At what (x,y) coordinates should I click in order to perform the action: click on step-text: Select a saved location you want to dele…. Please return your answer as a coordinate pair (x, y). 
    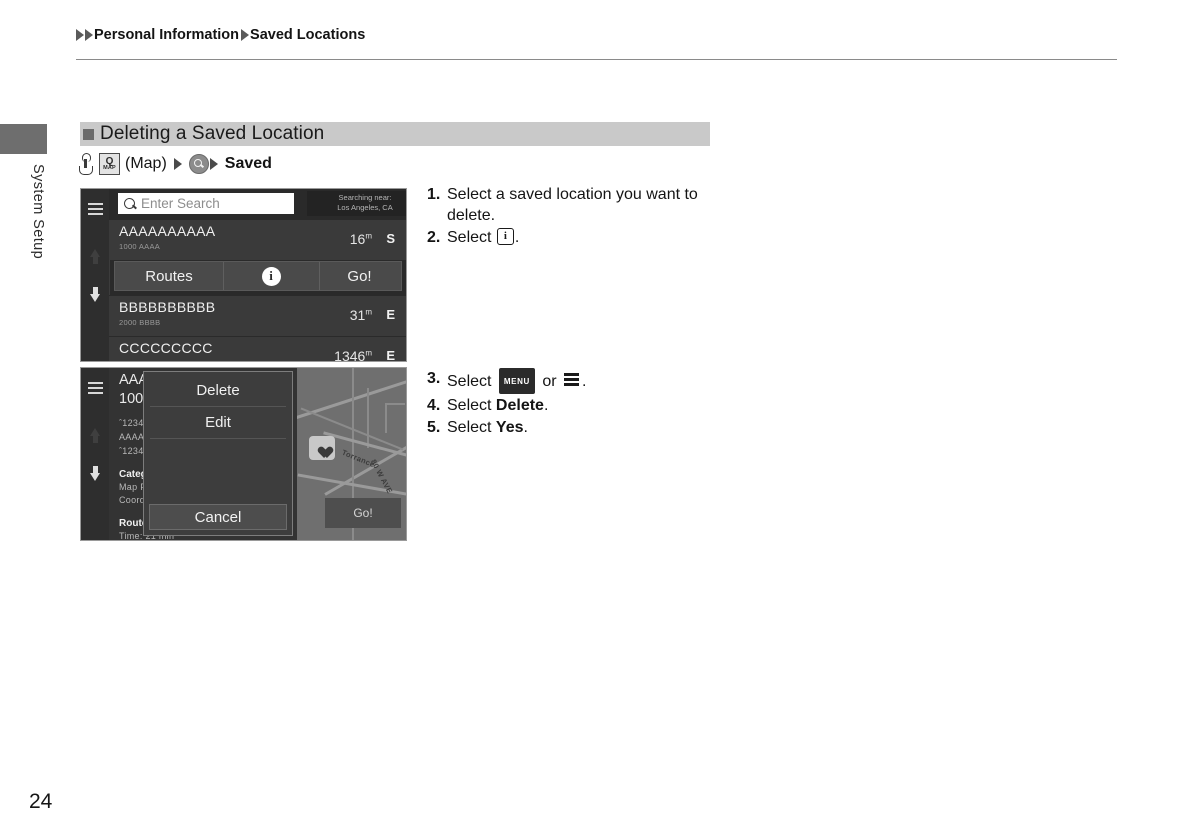
    Looking at the image, I should click on (572, 205).